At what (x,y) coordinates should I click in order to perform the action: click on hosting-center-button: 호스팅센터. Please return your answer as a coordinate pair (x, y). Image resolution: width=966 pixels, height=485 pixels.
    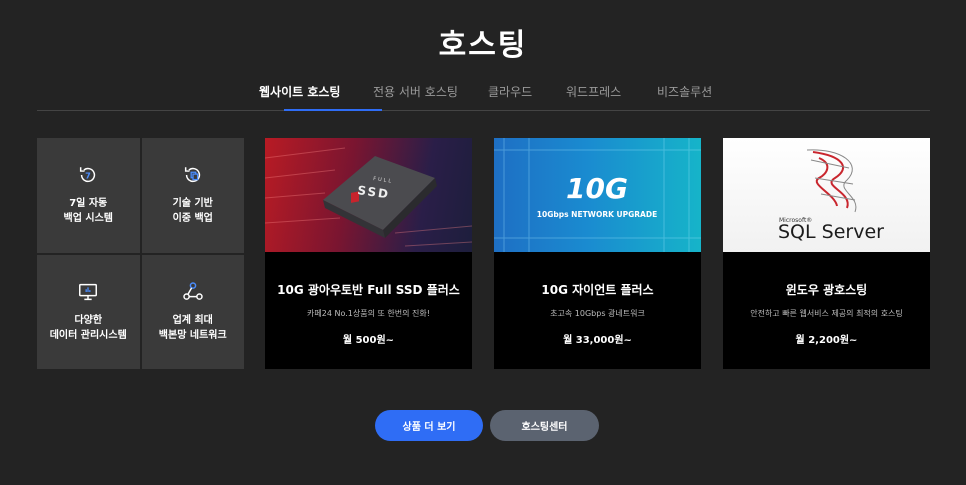
    Looking at the image, I should click on (544, 425).